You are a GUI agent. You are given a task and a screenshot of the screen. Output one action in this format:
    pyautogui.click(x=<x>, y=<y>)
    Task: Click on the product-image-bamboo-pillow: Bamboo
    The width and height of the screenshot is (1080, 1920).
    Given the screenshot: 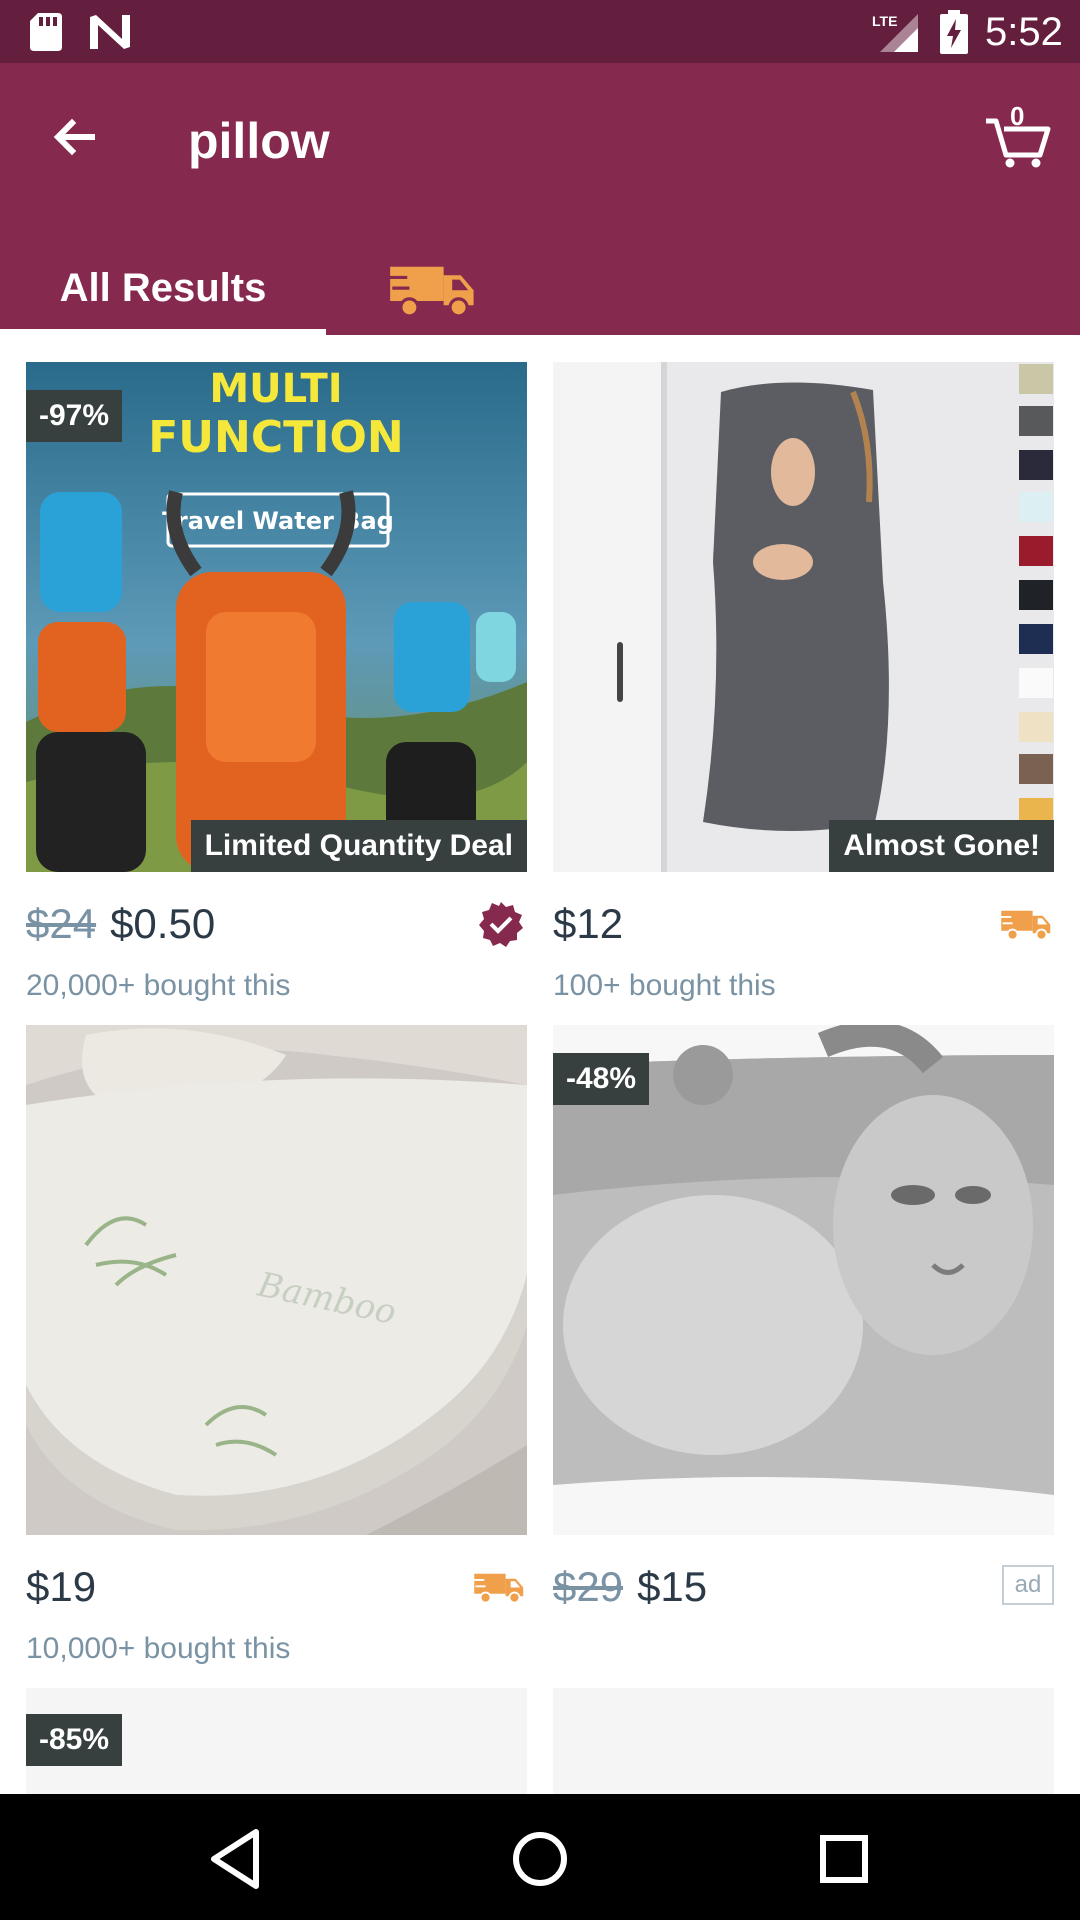 What is the action you would take?
    pyautogui.click(x=276, y=1280)
    